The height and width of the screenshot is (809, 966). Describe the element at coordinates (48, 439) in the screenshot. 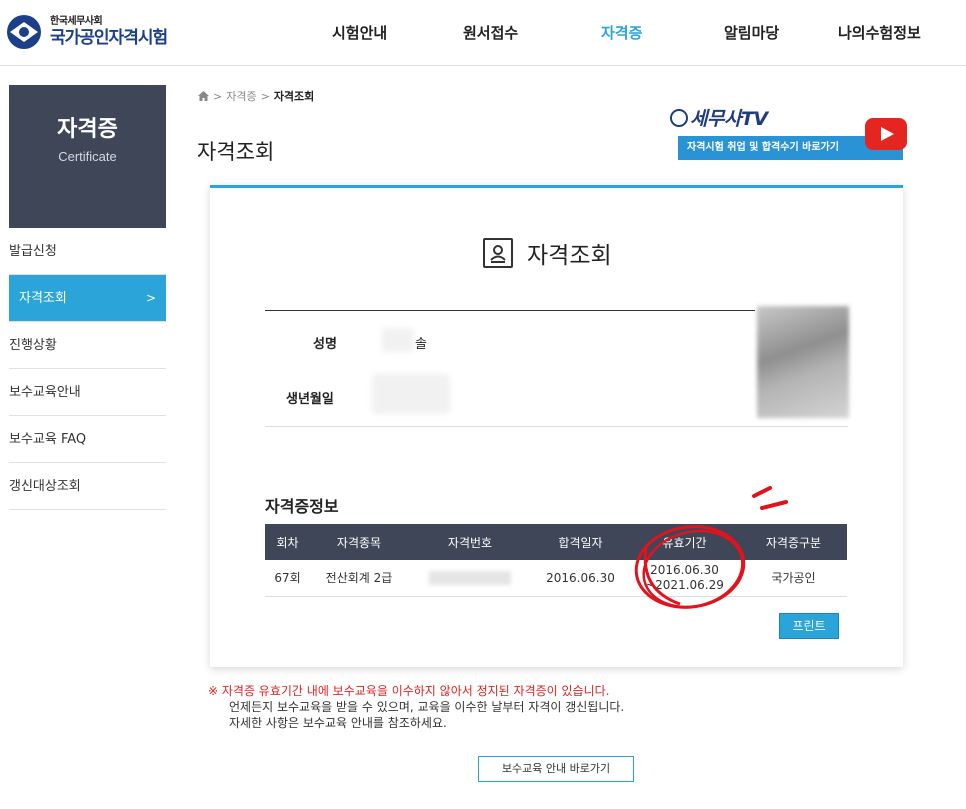

I see `sidebar-item-label: 보수교육 FAQ` at that location.